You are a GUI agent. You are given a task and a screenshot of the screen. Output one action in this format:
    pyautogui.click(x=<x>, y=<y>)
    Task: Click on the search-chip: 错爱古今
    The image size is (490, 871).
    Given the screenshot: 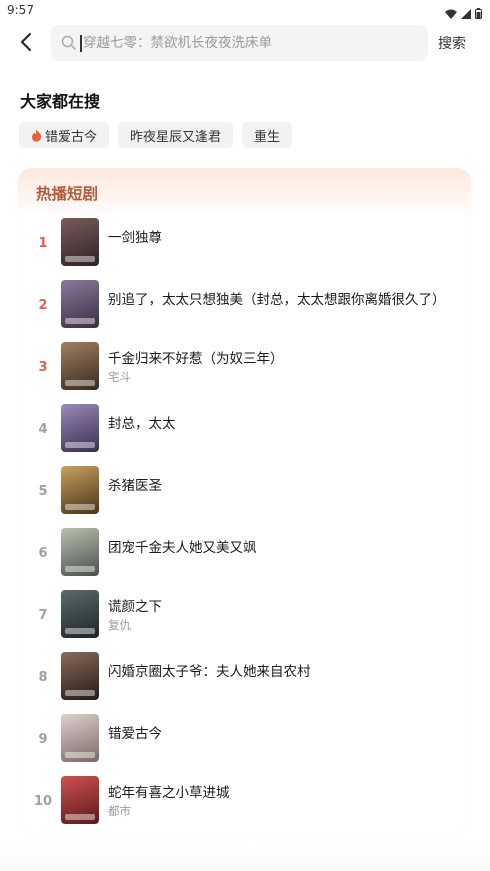 What is the action you would take?
    pyautogui.click(x=64, y=135)
    